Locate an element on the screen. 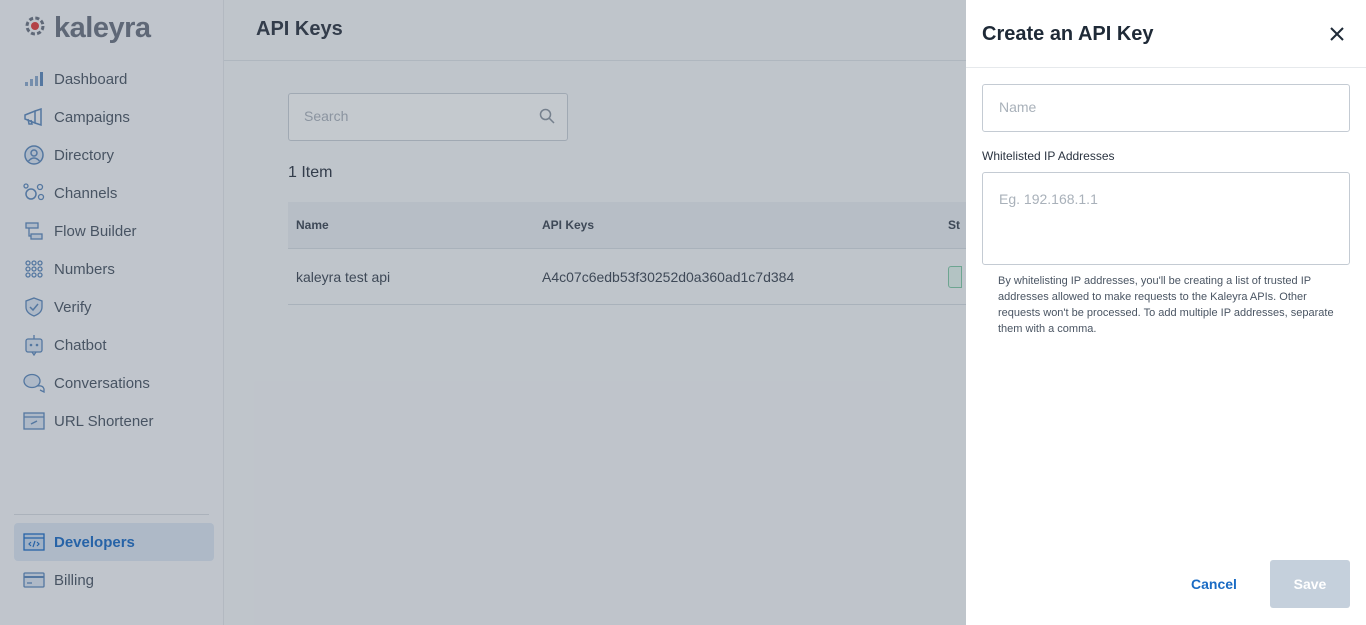 The height and width of the screenshot is (625, 1366). save-button: Save is located at coordinates (1310, 584).